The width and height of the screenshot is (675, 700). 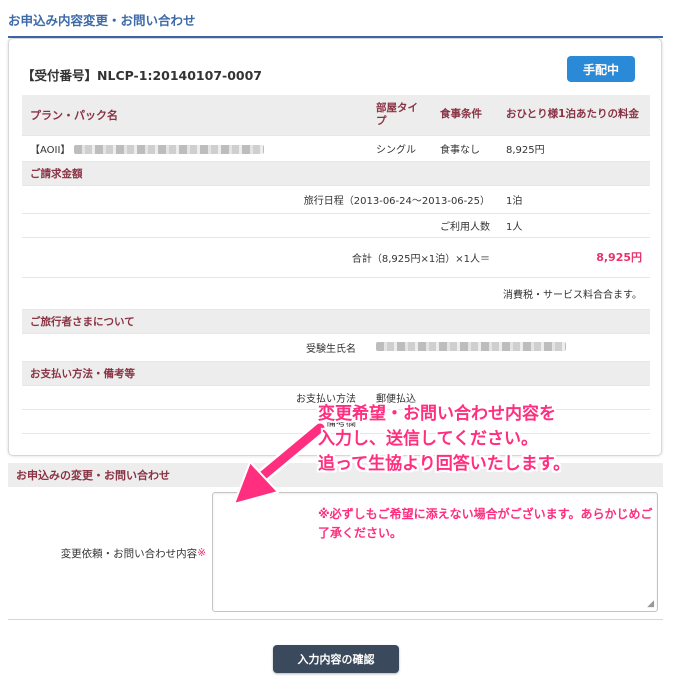 I want to click on status-button: 手配中, so click(x=601, y=69).